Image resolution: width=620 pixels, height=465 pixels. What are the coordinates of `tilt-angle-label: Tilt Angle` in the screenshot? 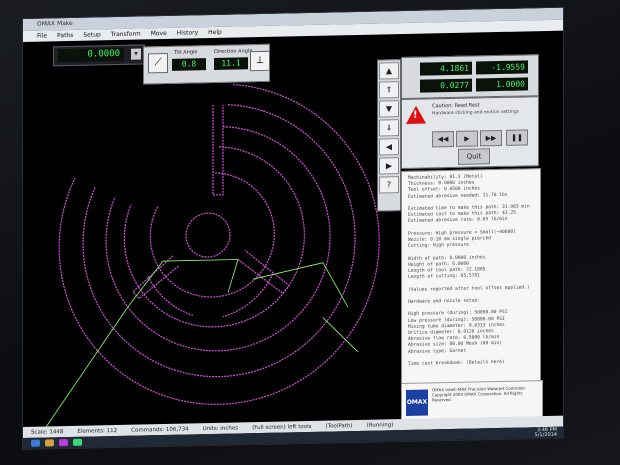 It's located at (186, 52).